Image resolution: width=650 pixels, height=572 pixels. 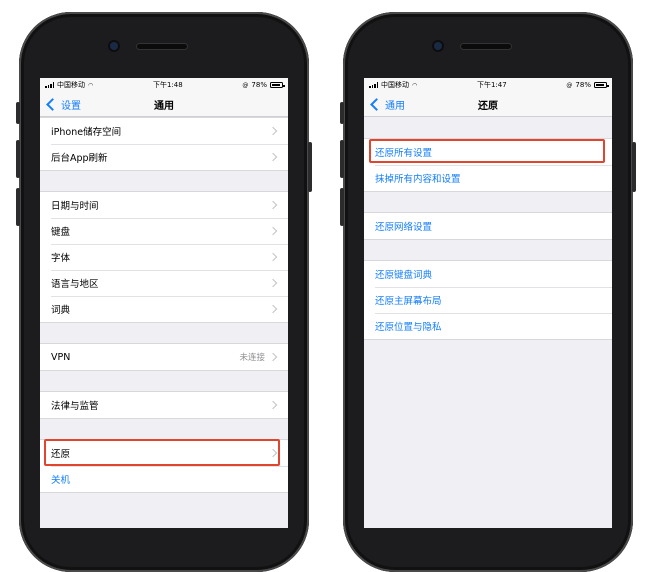 I want to click on back-button-general: 通用, so click(x=387, y=104).